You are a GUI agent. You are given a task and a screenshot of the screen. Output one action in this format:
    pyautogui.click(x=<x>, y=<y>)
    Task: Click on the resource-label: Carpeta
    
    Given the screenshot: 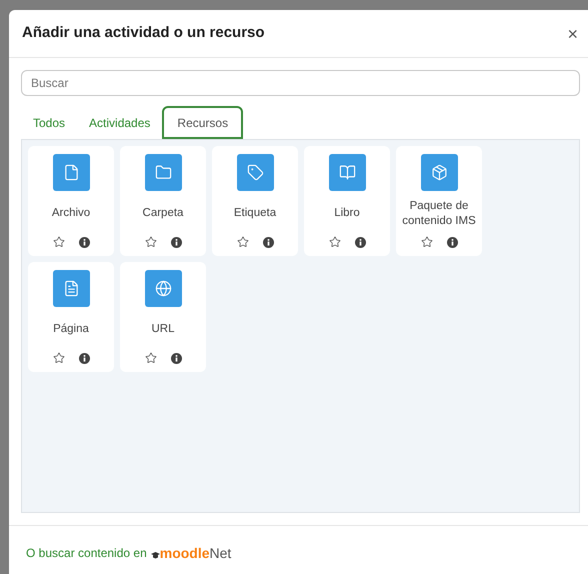 What is the action you would take?
    pyautogui.click(x=163, y=213)
    